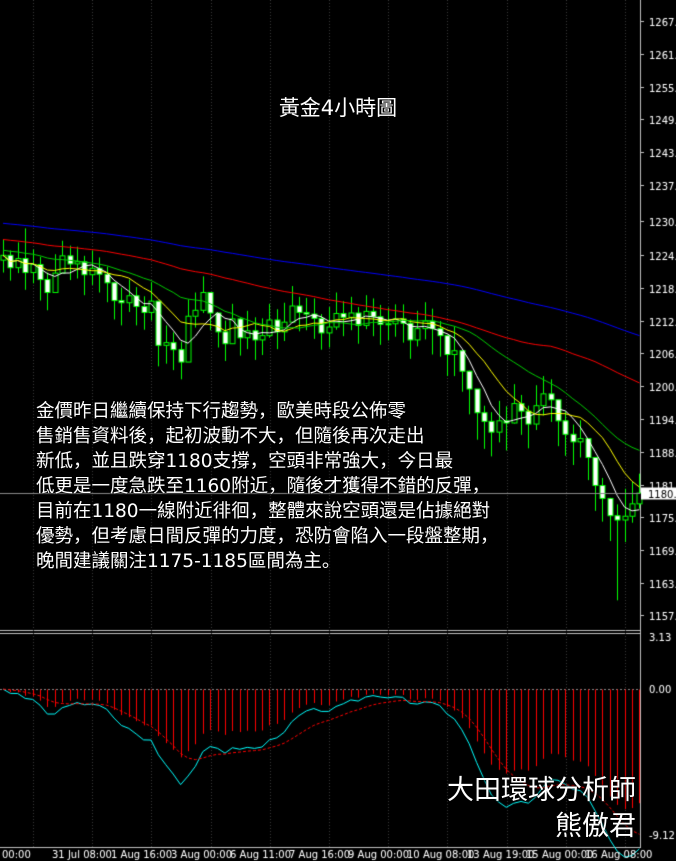  What do you see at coordinates (338, 108) in the screenshot?
I see `chart-title: 黃金4小時圖` at bounding box center [338, 108].